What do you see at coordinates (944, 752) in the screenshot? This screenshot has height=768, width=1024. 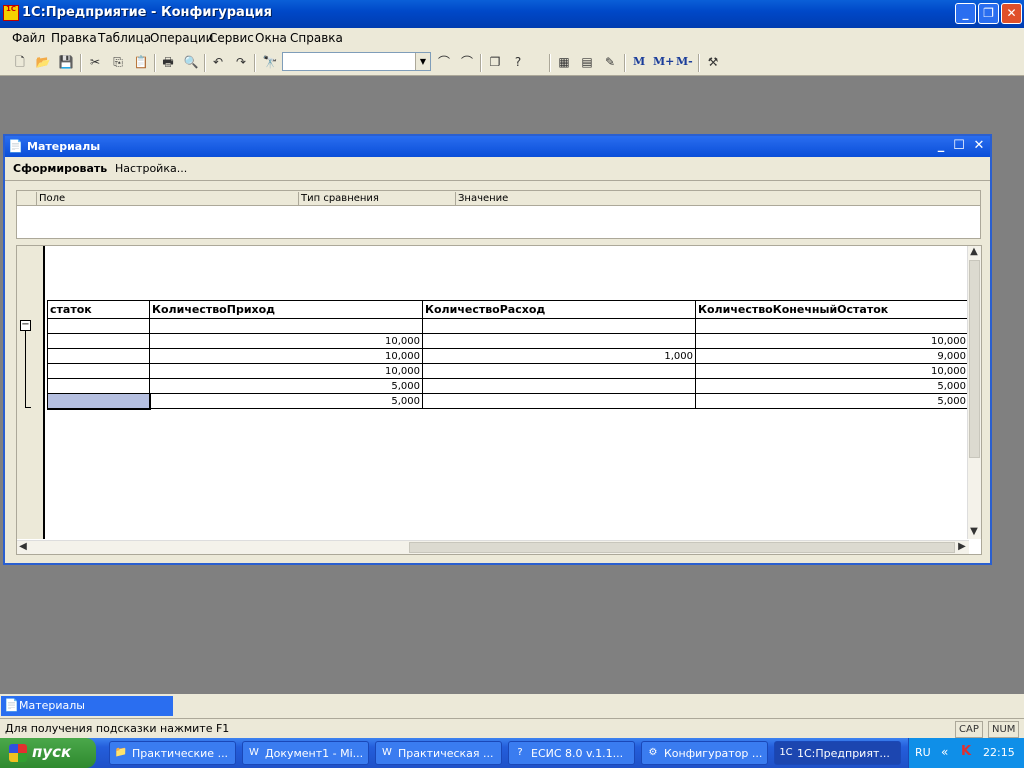 I see `tray-expand-icon: «` at bounding box center [944, 752].